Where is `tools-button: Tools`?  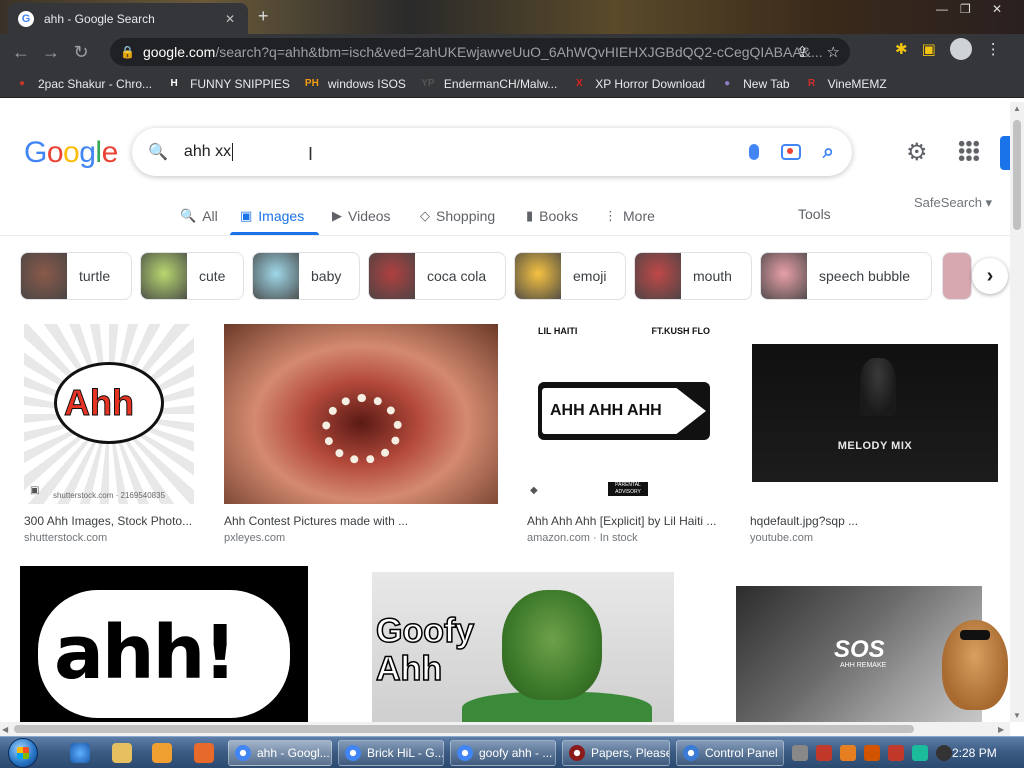
tools-button: Tools is located at coordinates (814, 214).